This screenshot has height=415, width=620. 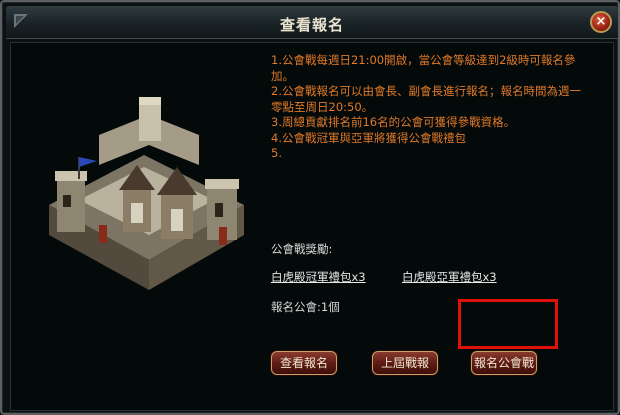 What do you see at coordinates (311, 25) in the screenshot?
I see `dialog-title: 查看報名` at bounding box center [311, 25].